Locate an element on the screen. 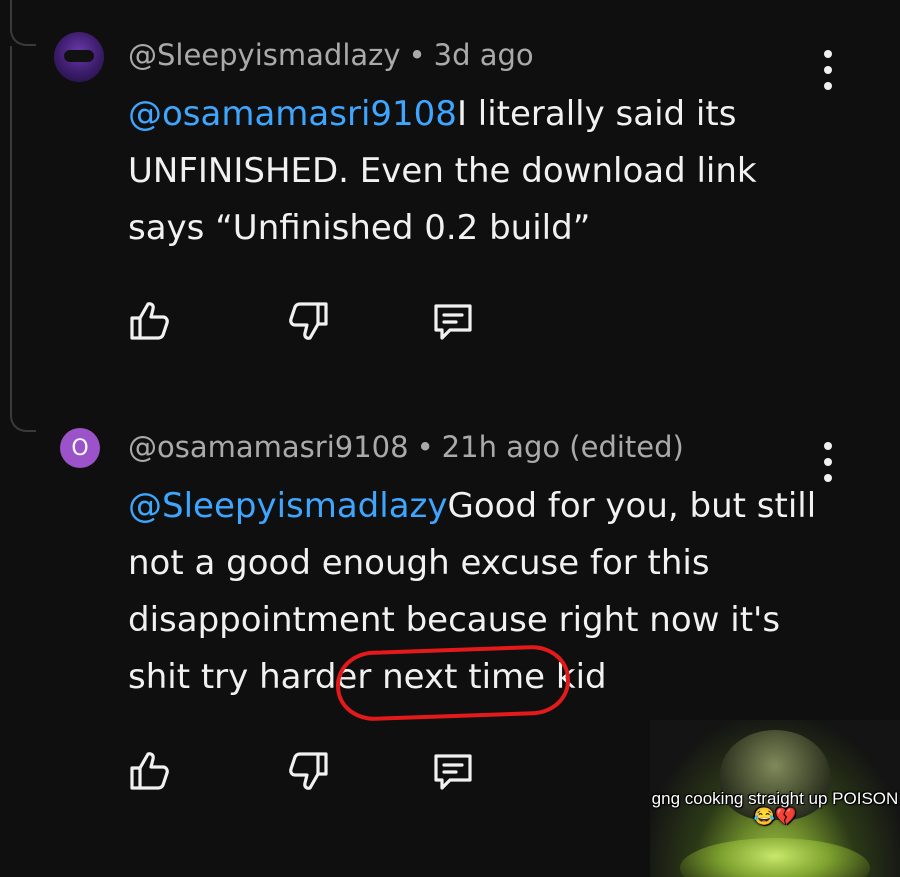 Image resolution: width=900 pixels, height=877 pixels. mention-link: @osamamasri9108 is located at coordinates (292, 114).